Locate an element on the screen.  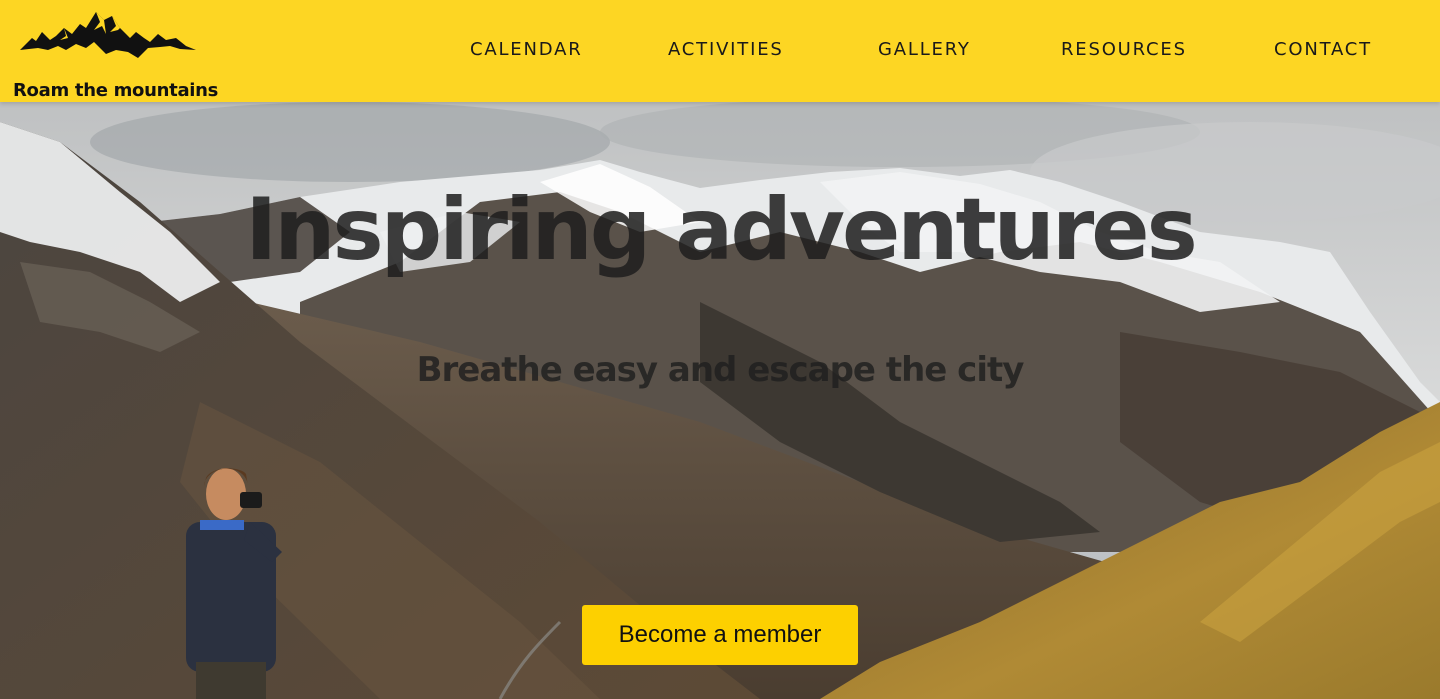
become-member-button: Become a member is located at coordinates (720, 635).